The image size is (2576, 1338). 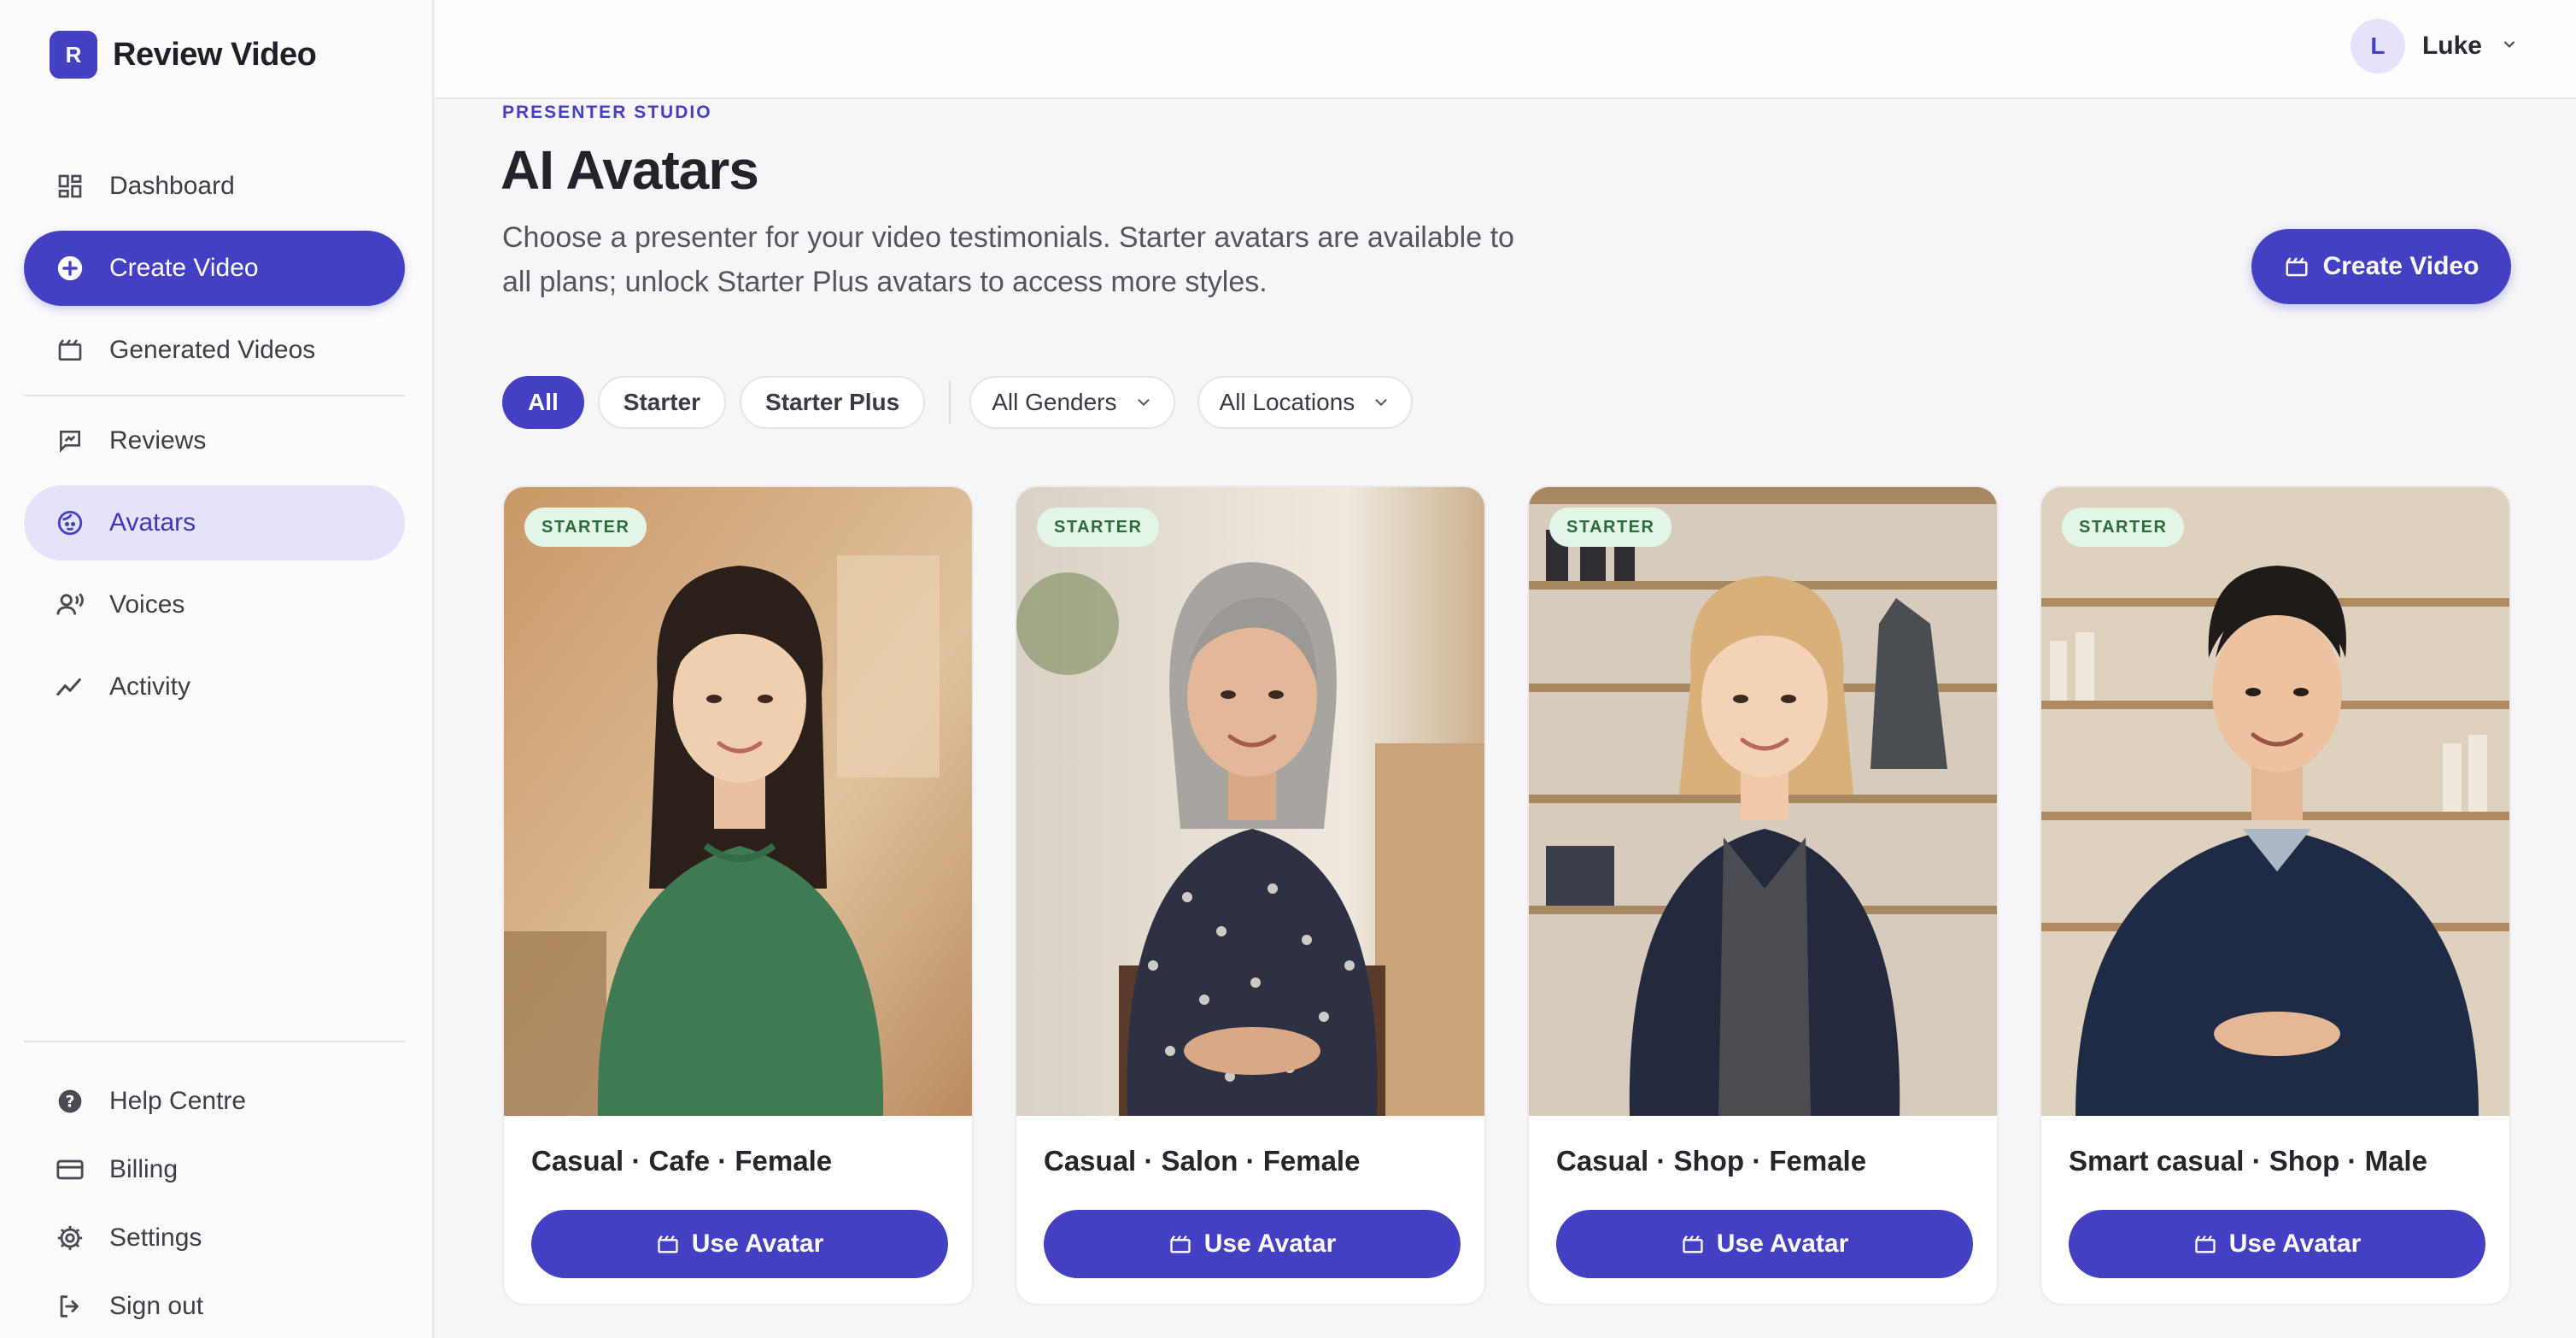 What do you see at coordinates (178, 1101) in the screenshot?
I see `sidebar-item-label: Help Centre` at bounding box center [178, 1101].